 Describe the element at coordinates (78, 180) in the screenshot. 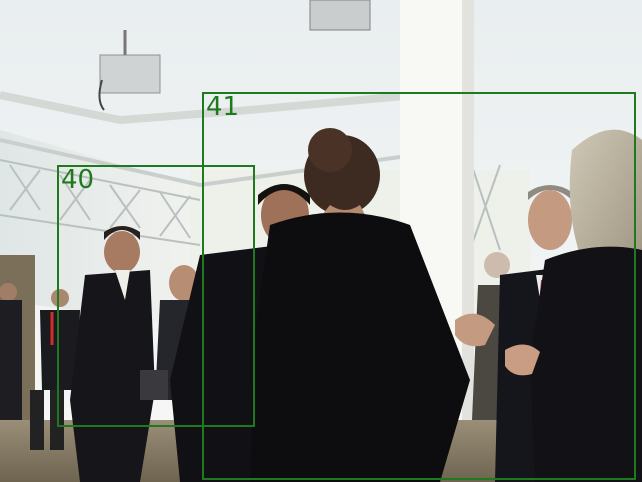

I see `detection-label: 40` at that location.